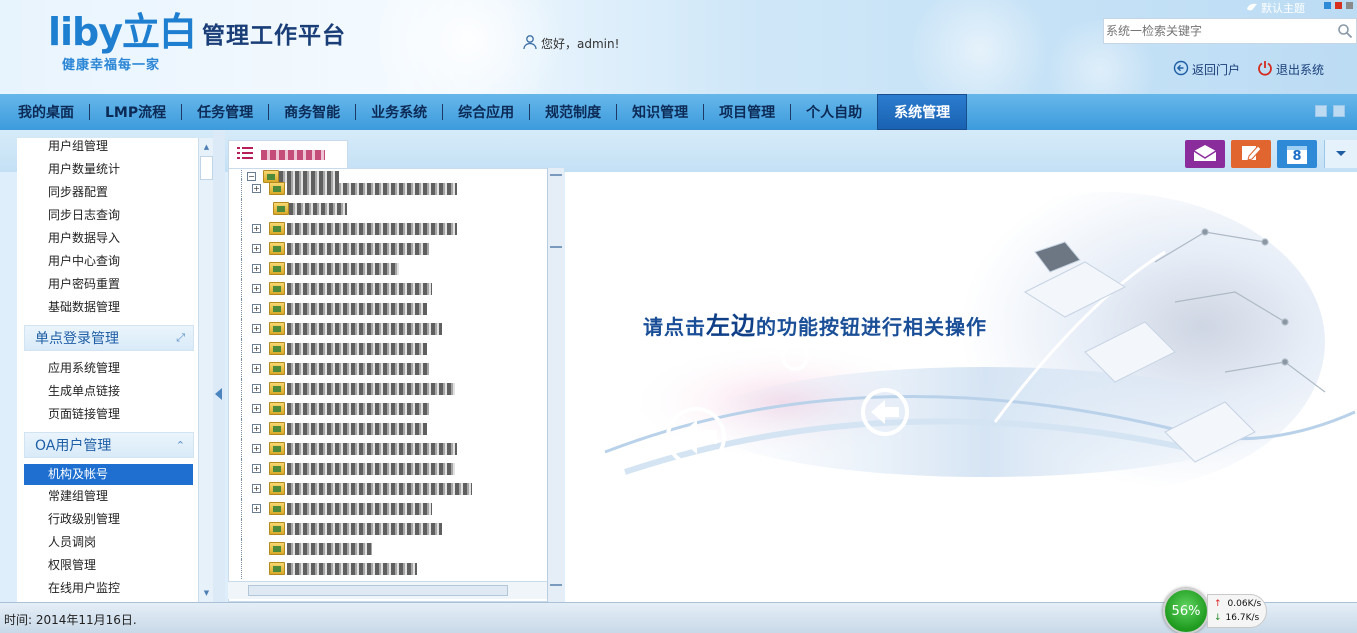 The width and height of the screenshot is (1357, 633). I want to click on panel-splitter, so click(219, 366).